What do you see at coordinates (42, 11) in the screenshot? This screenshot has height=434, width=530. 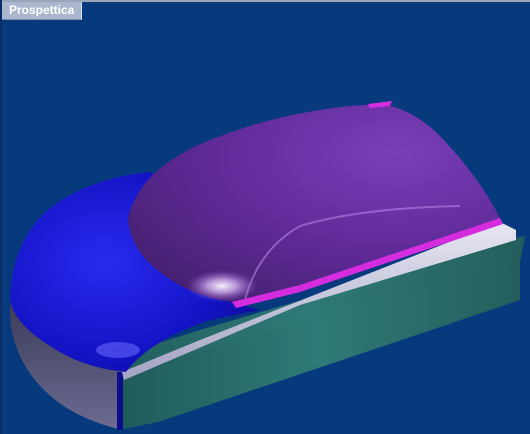 I see `viewport-title-tab: Prospettica` at bounding box center [42, 11].